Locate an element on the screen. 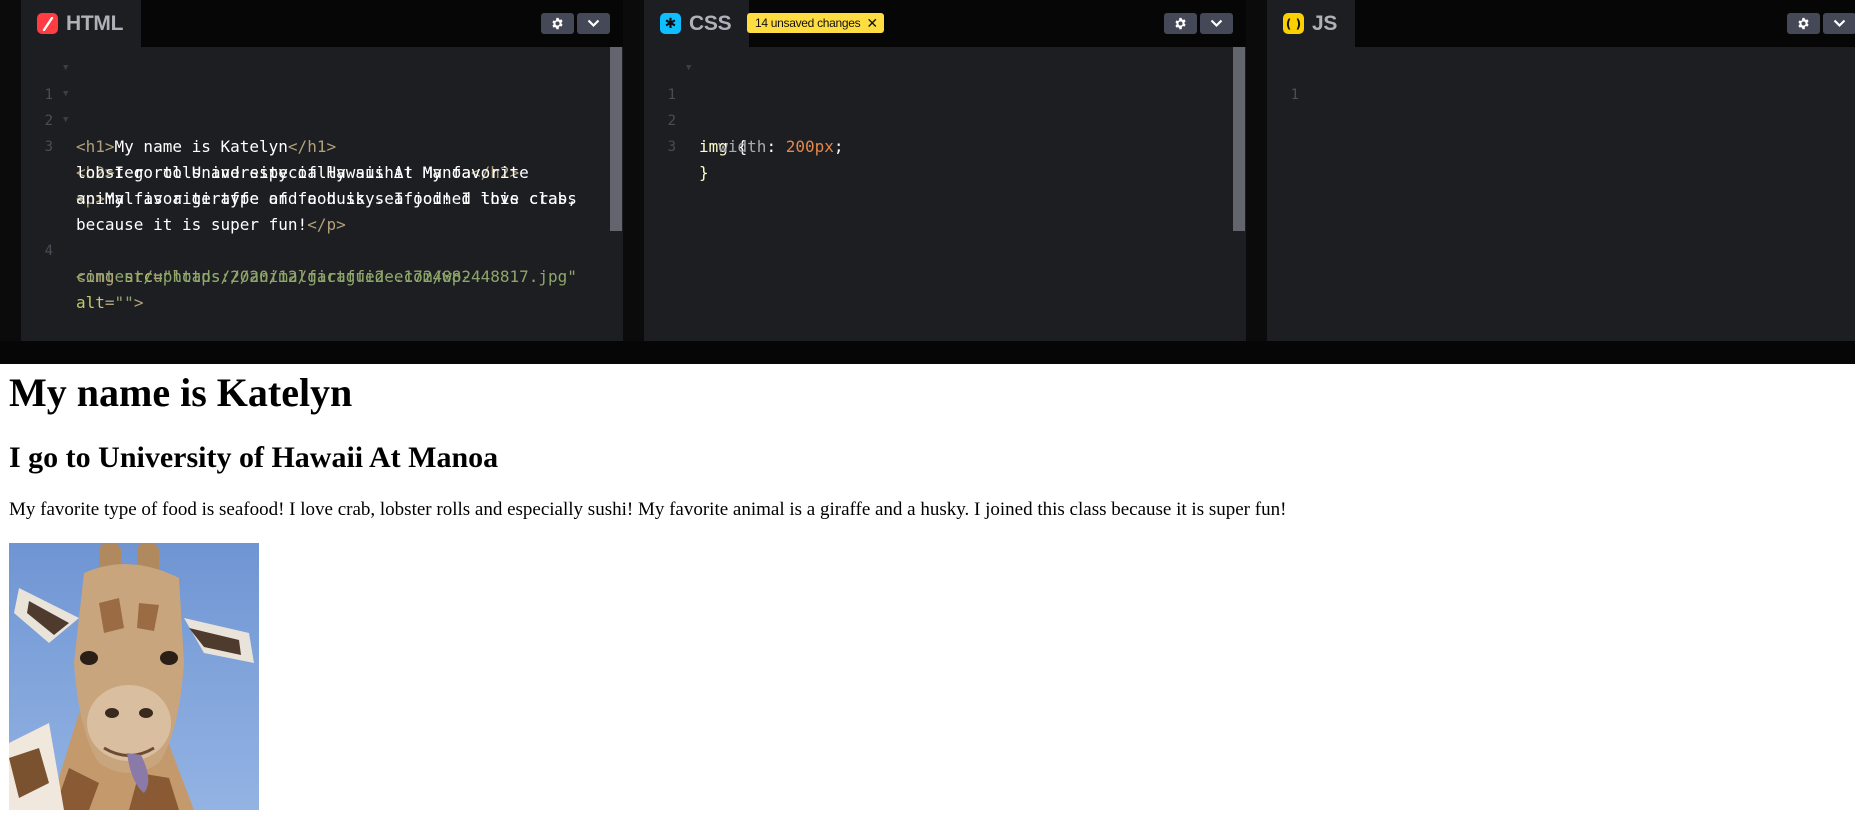  js-editor-resize-strip is located at coordinates (1256, 170).